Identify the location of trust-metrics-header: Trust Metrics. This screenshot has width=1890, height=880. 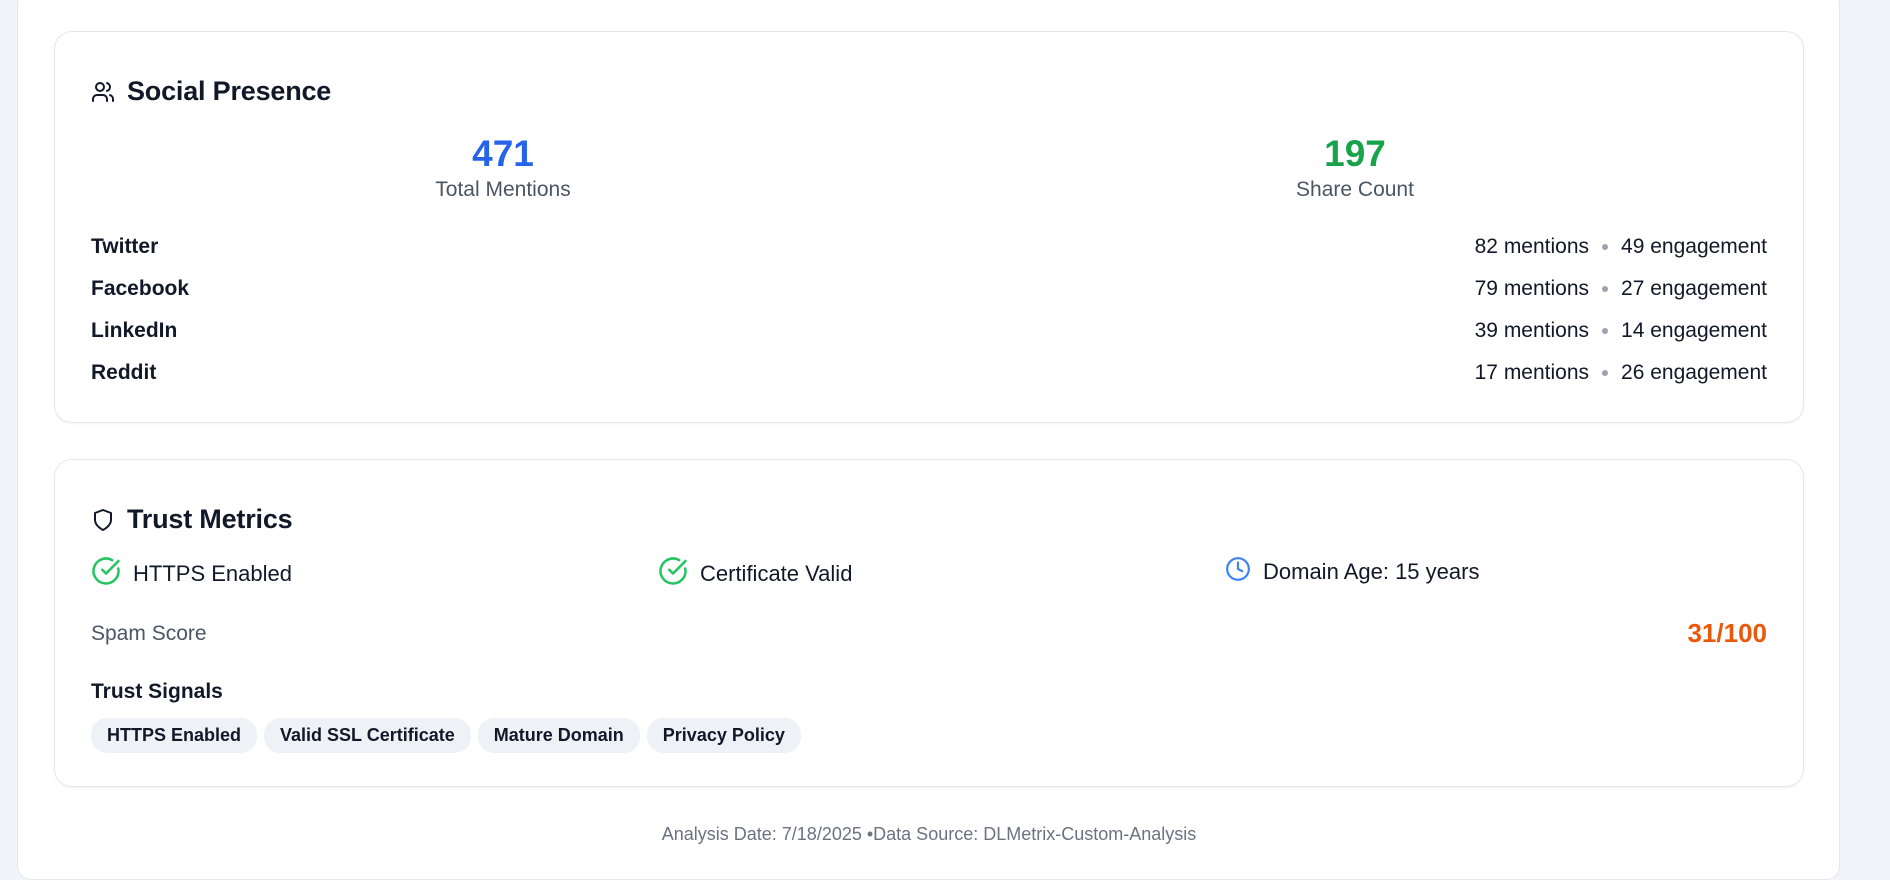
(192, 519).